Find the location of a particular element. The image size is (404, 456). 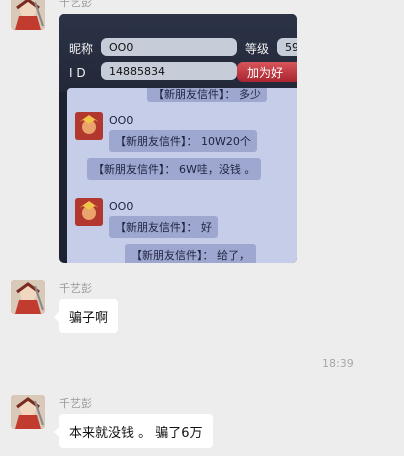

chat-line: 【新朋友信件】： 10W20个 is located at coordinates (183, 141).